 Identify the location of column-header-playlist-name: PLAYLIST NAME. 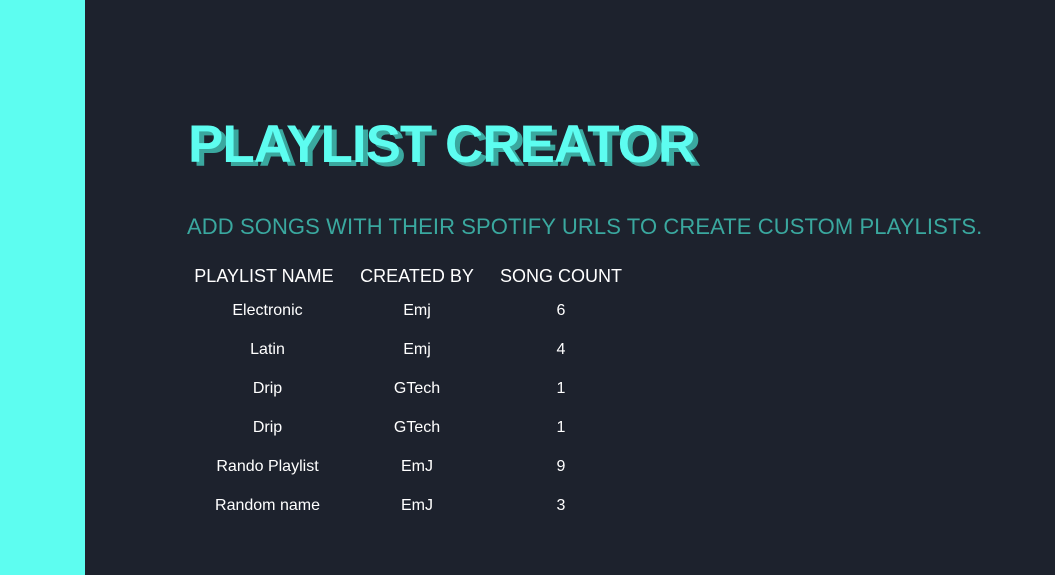
(264, 276).